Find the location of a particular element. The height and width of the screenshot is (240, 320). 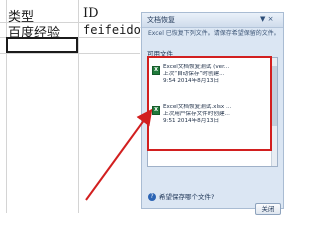

arrow-line is located at coordinates (119, 154).